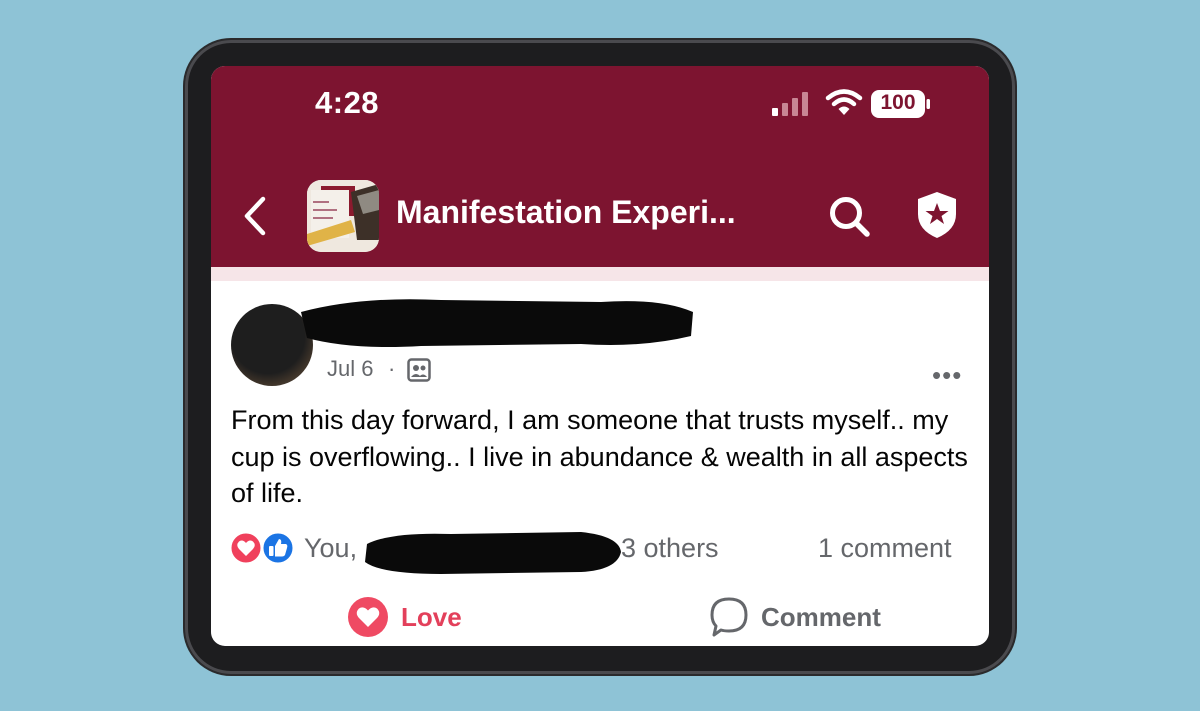 The image size is (1200, 711). I want to click on comment-button: Comment, so click(795, 617).